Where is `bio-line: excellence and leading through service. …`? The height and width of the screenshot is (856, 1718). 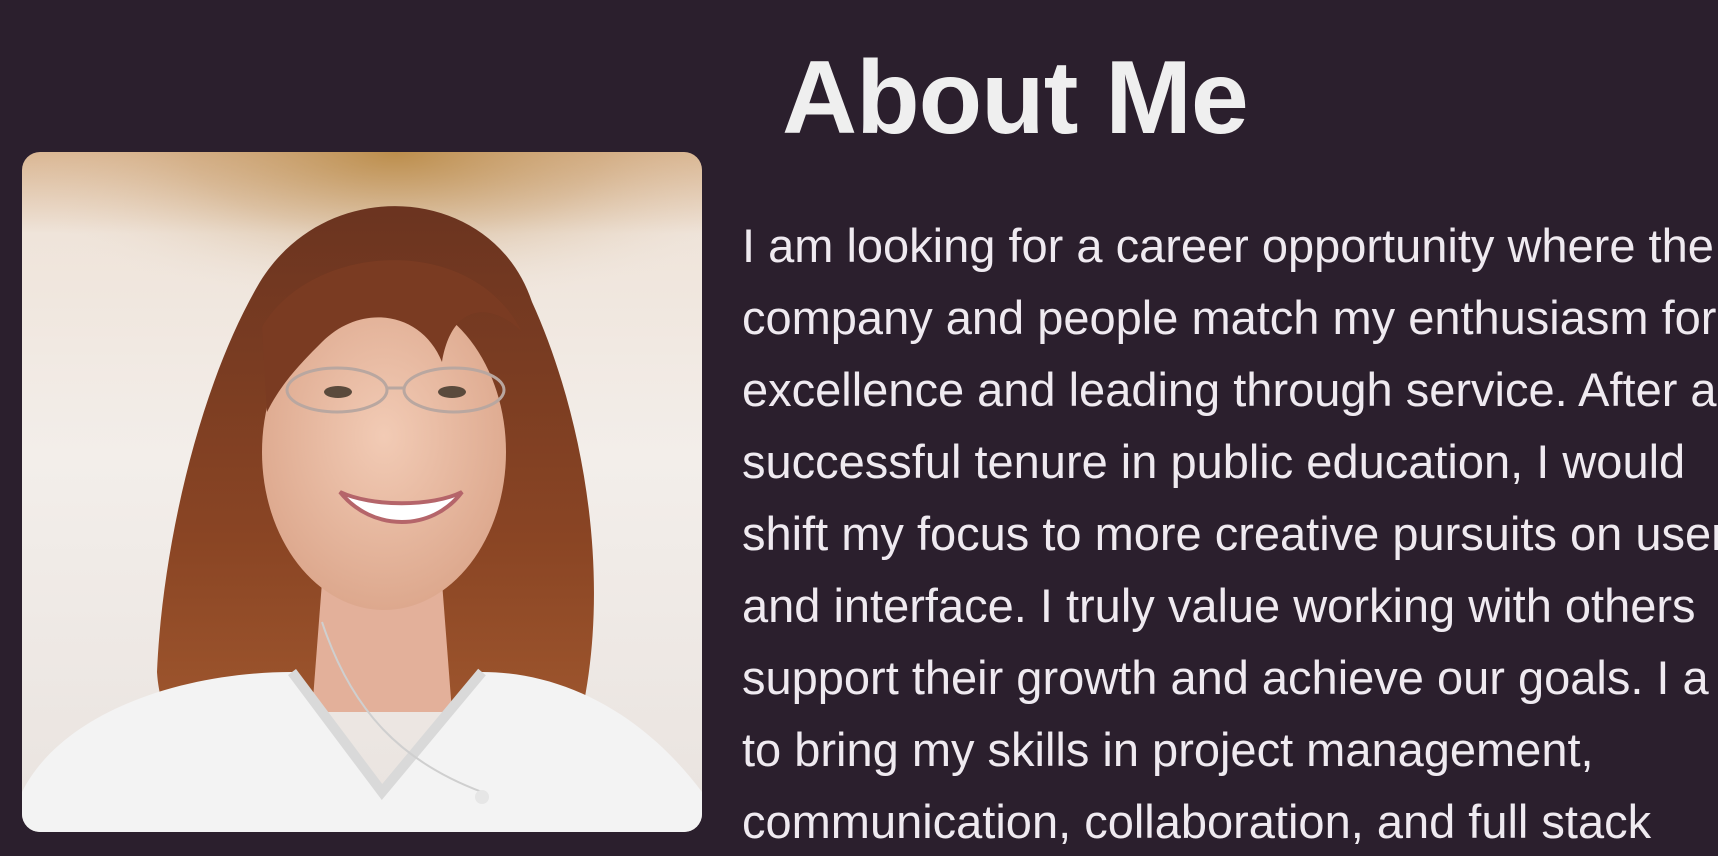 bio-line: excellence and leading through service. … is located at coordinates (1229, 389).